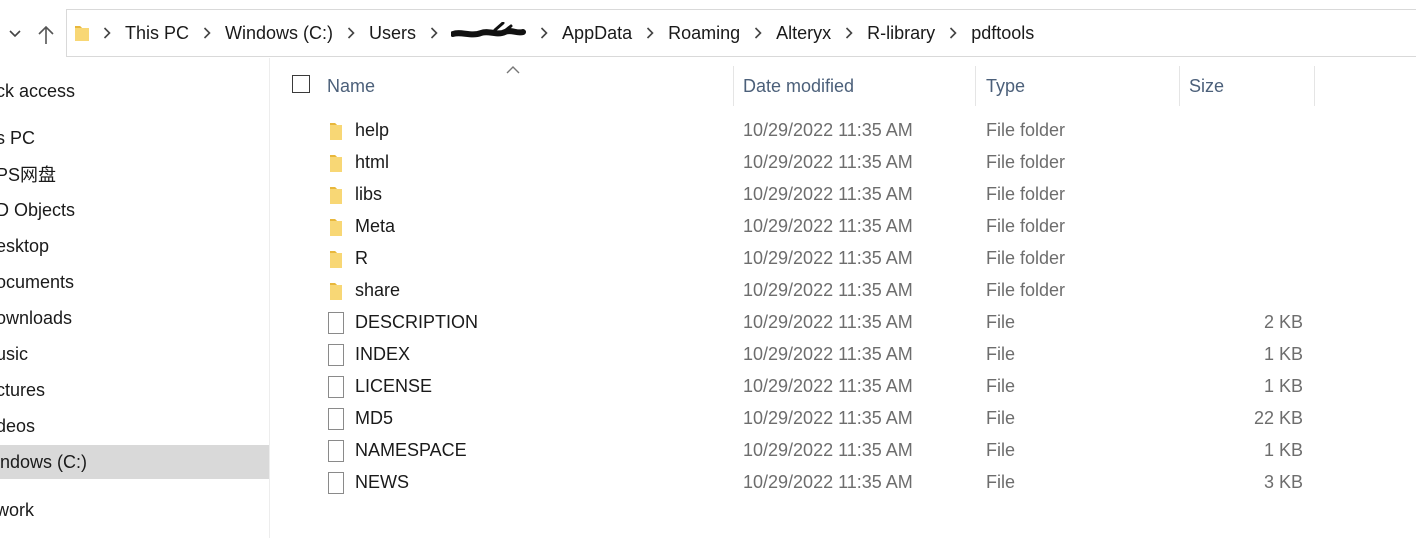  Describe the element at coordinates (530, 86) in the screenshot. I see `column-header-name: Name` at that location.